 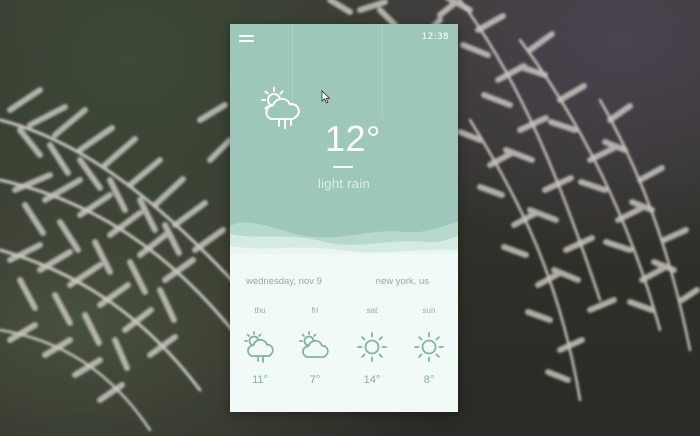 I want to click on forecast-temperature: 11°, so click(x=260, y=380).